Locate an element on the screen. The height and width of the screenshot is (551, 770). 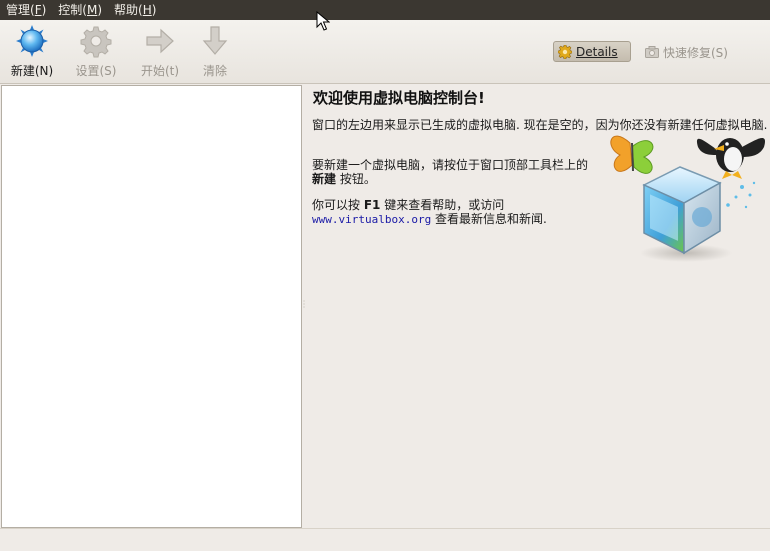
mouse-cursor-icon is located at coordinates (323, 21).